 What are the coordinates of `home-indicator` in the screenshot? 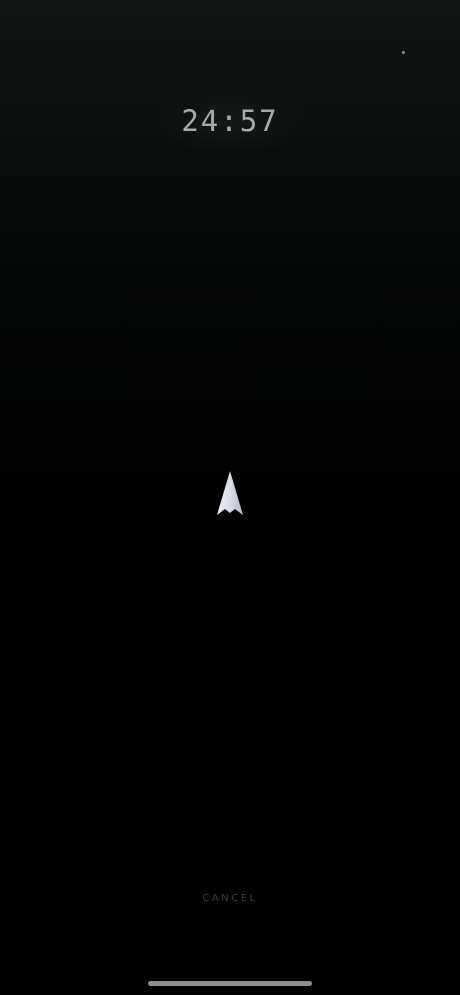 It's located at (230, 983).